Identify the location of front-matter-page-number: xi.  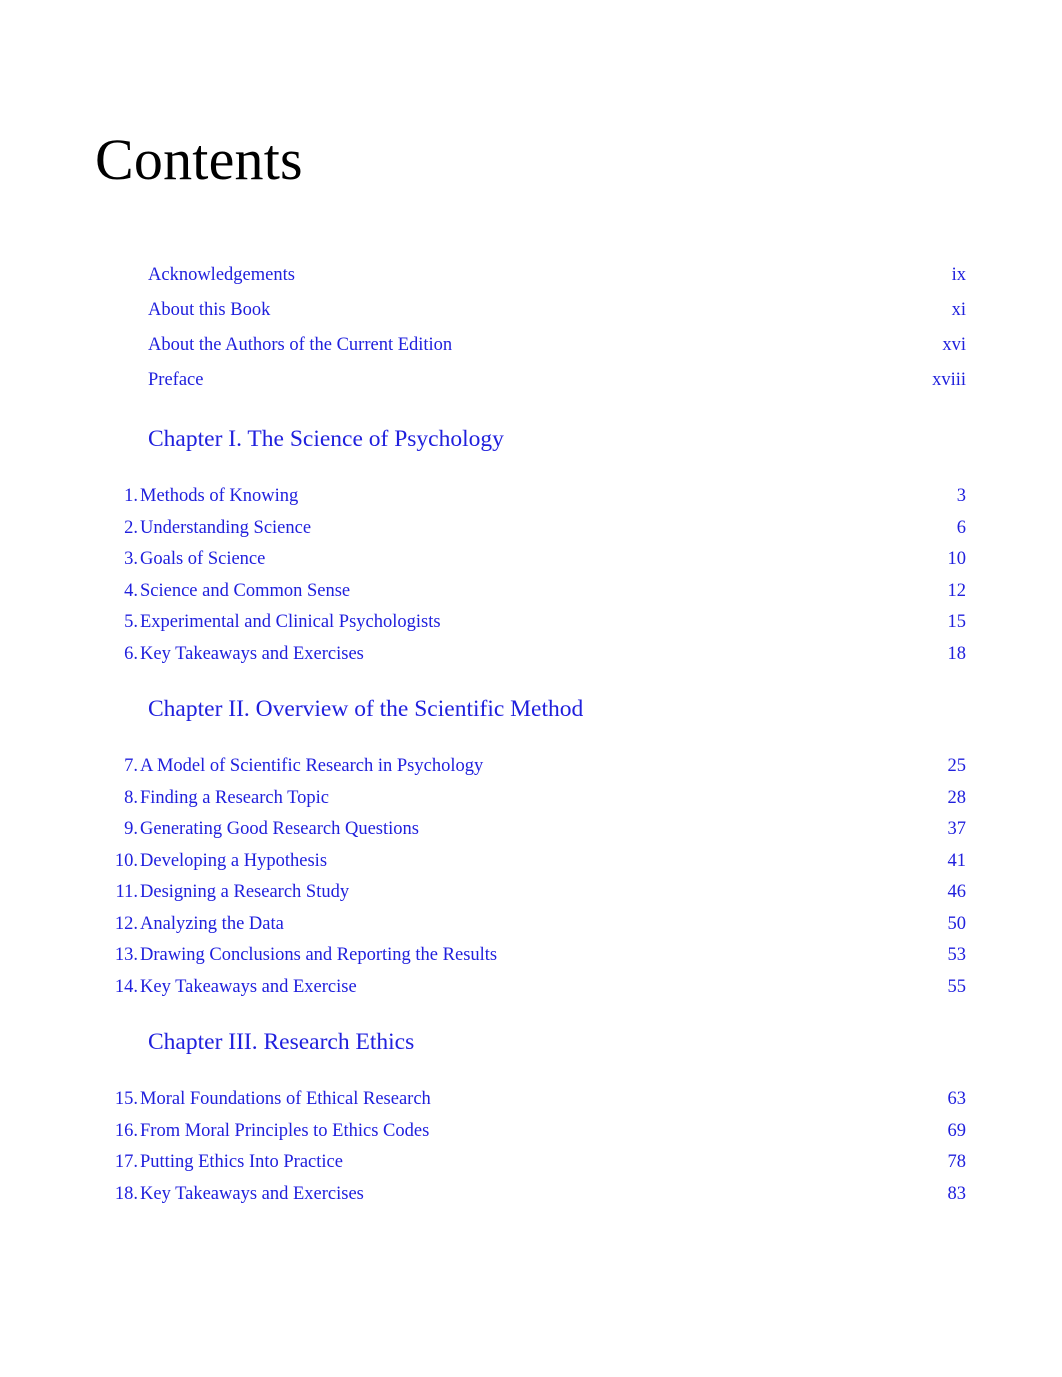
(958, 310).